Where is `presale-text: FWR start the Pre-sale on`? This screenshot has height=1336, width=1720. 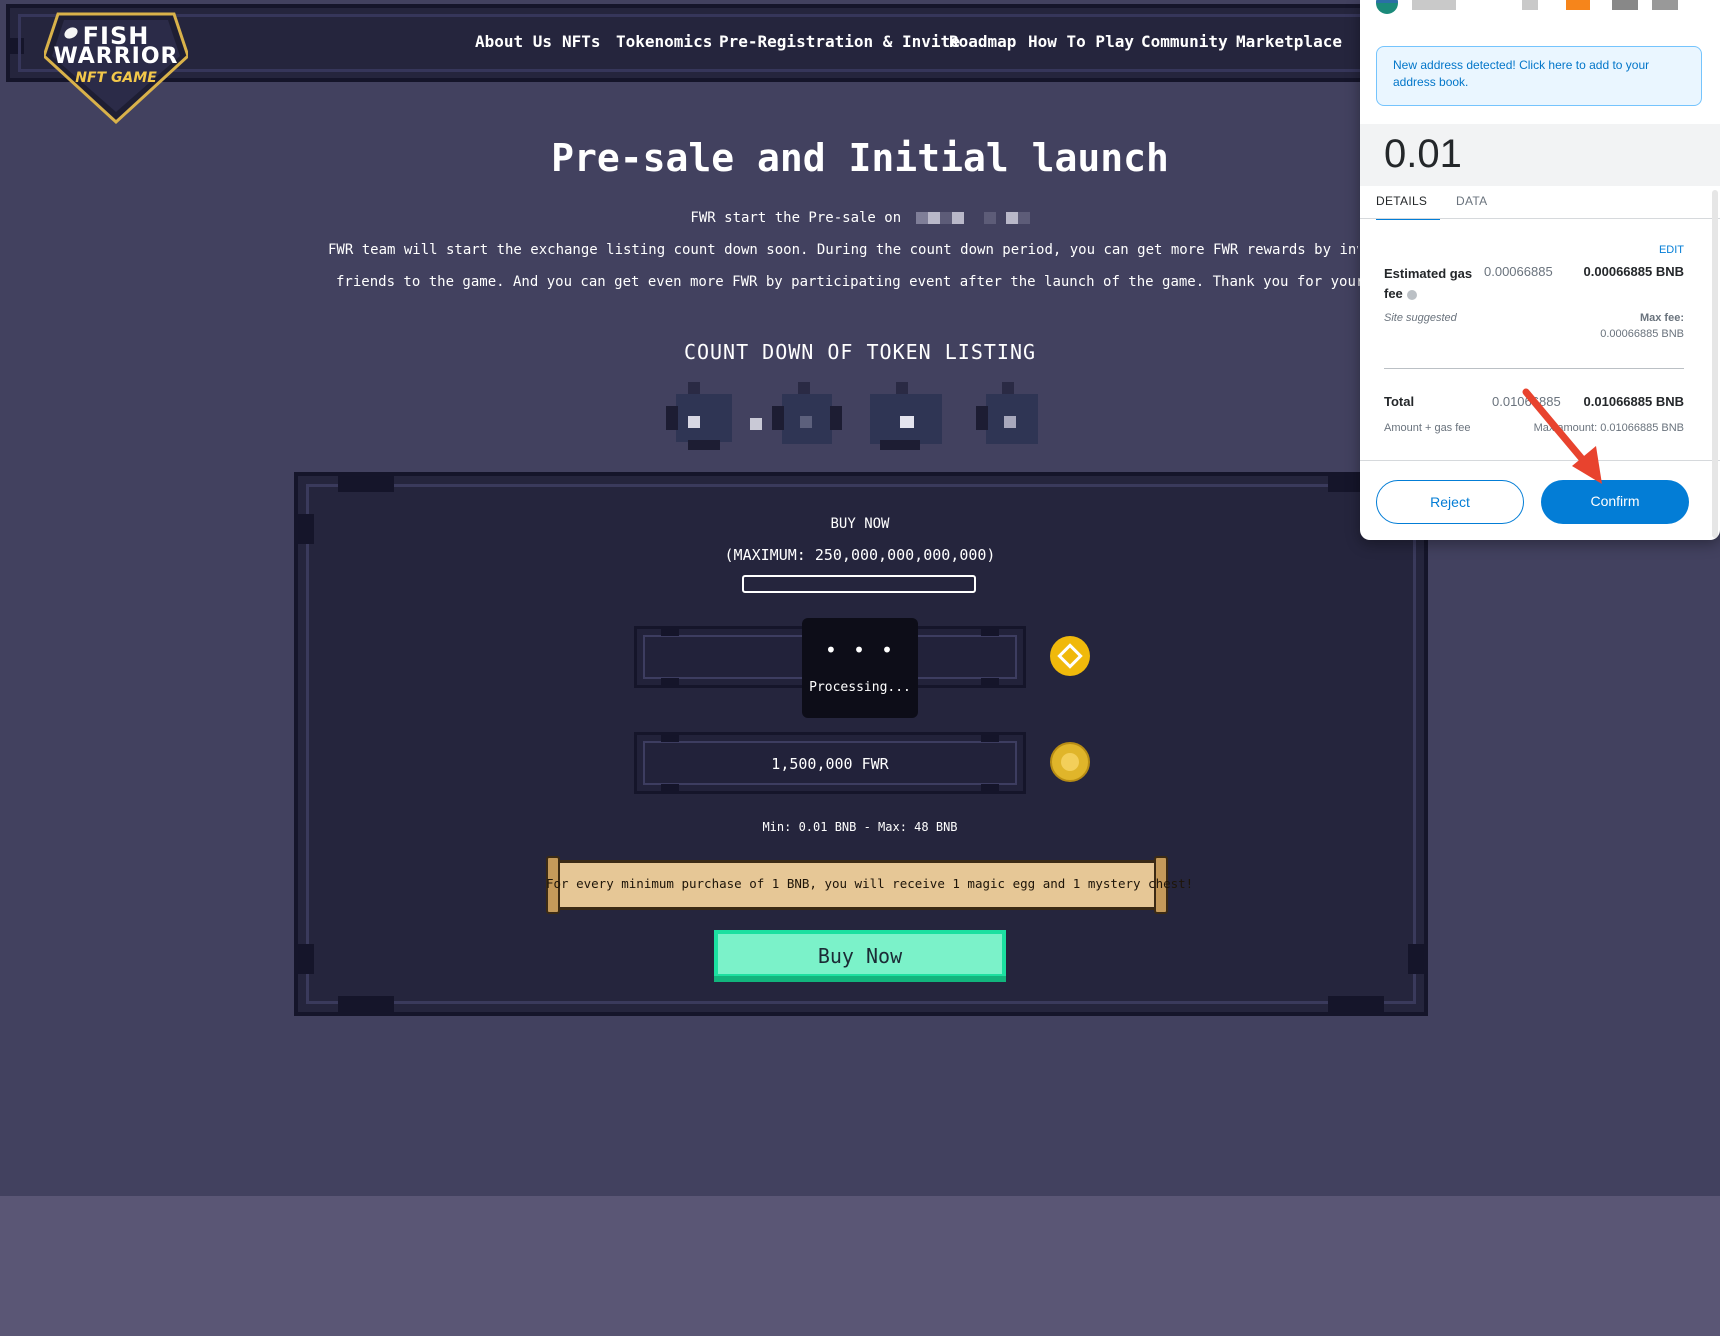
presale-text: FWR start the Pre-sale on is located at coordinates (796, 218).